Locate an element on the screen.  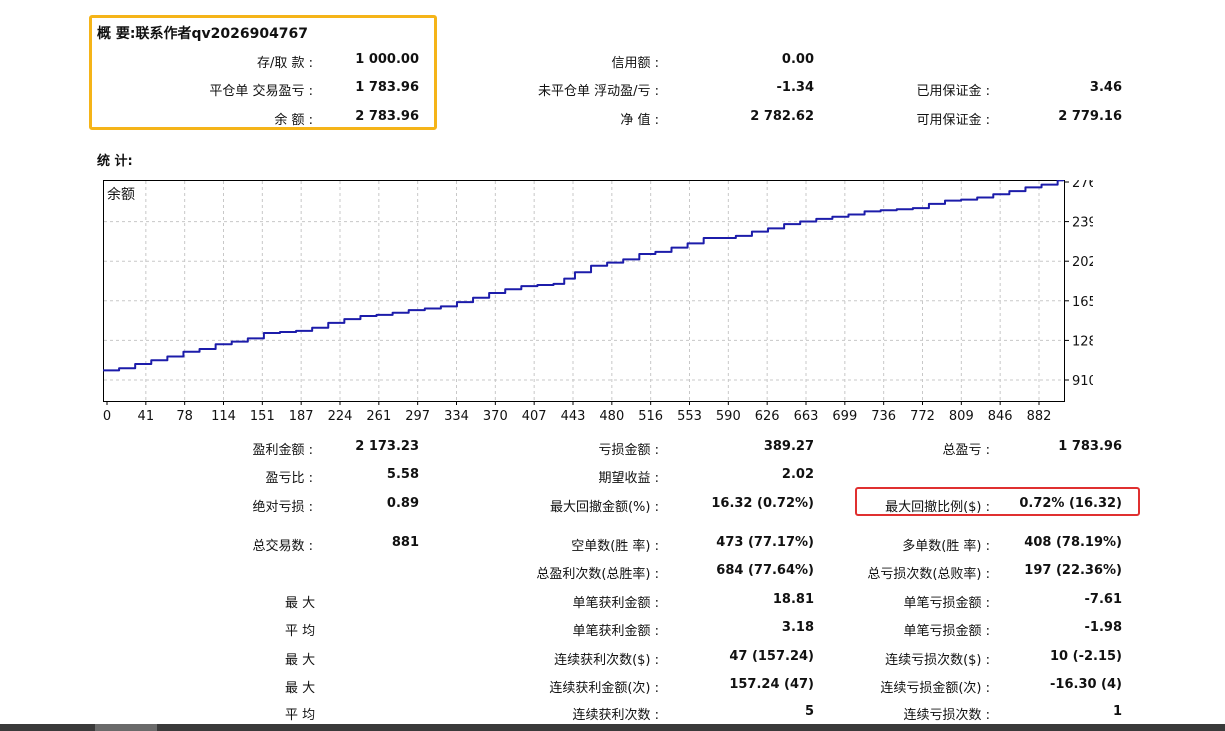
summary-value: 2 782.62 is located at coordinates (782, 116).